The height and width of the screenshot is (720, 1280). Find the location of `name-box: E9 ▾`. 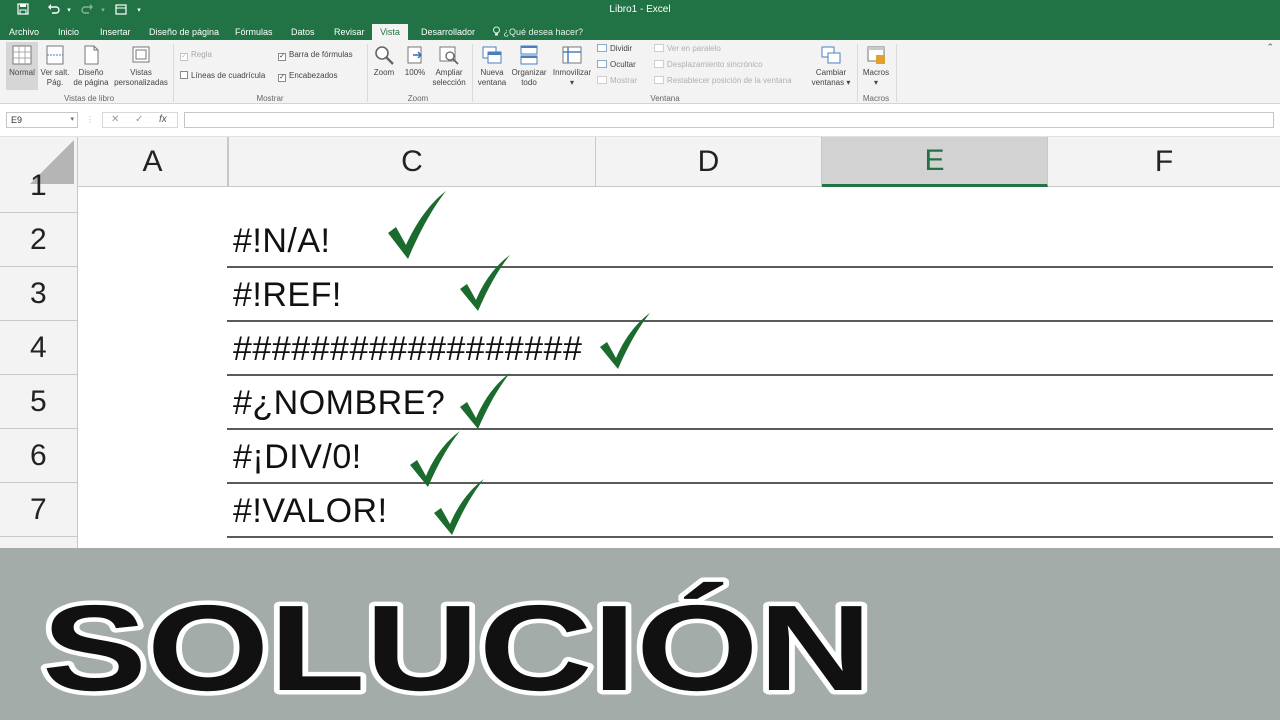

name-box: E9 ▾ is located at coordinates (42, 120).